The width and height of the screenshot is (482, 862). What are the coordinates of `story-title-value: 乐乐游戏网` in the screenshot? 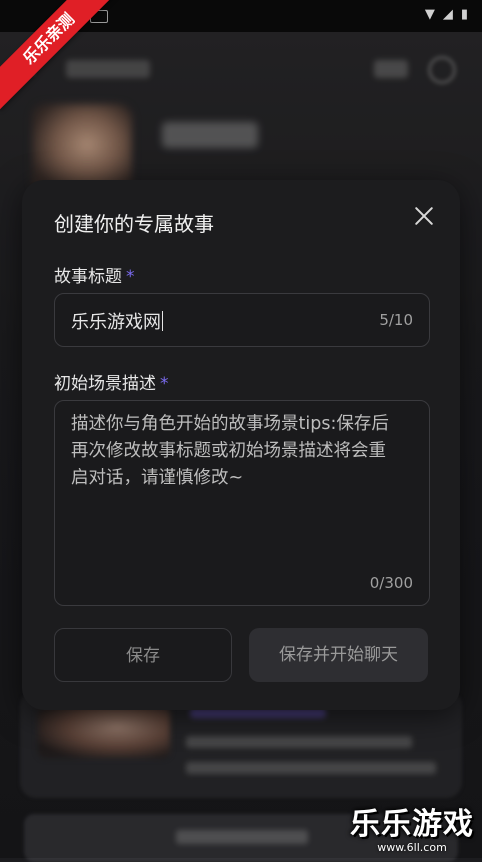 It's located at (117, 321).